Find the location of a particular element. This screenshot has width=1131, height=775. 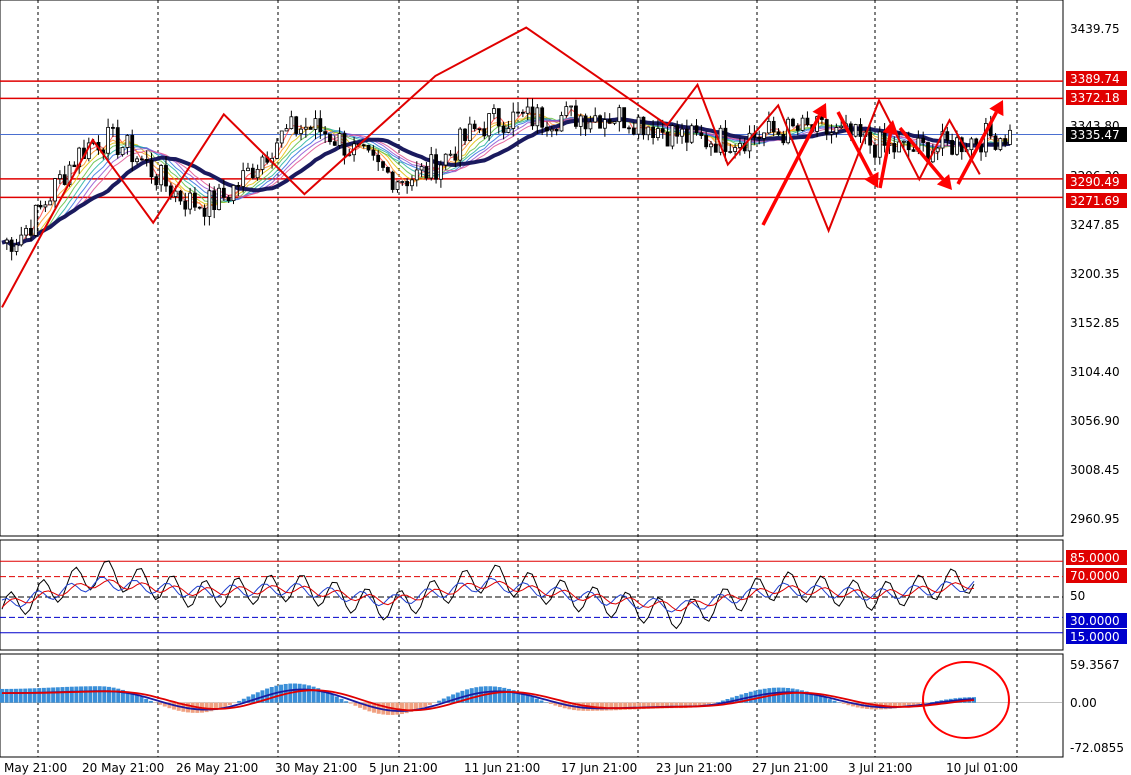

level-tag-3271: 3271.69 is located at coordinates (1096, 200).